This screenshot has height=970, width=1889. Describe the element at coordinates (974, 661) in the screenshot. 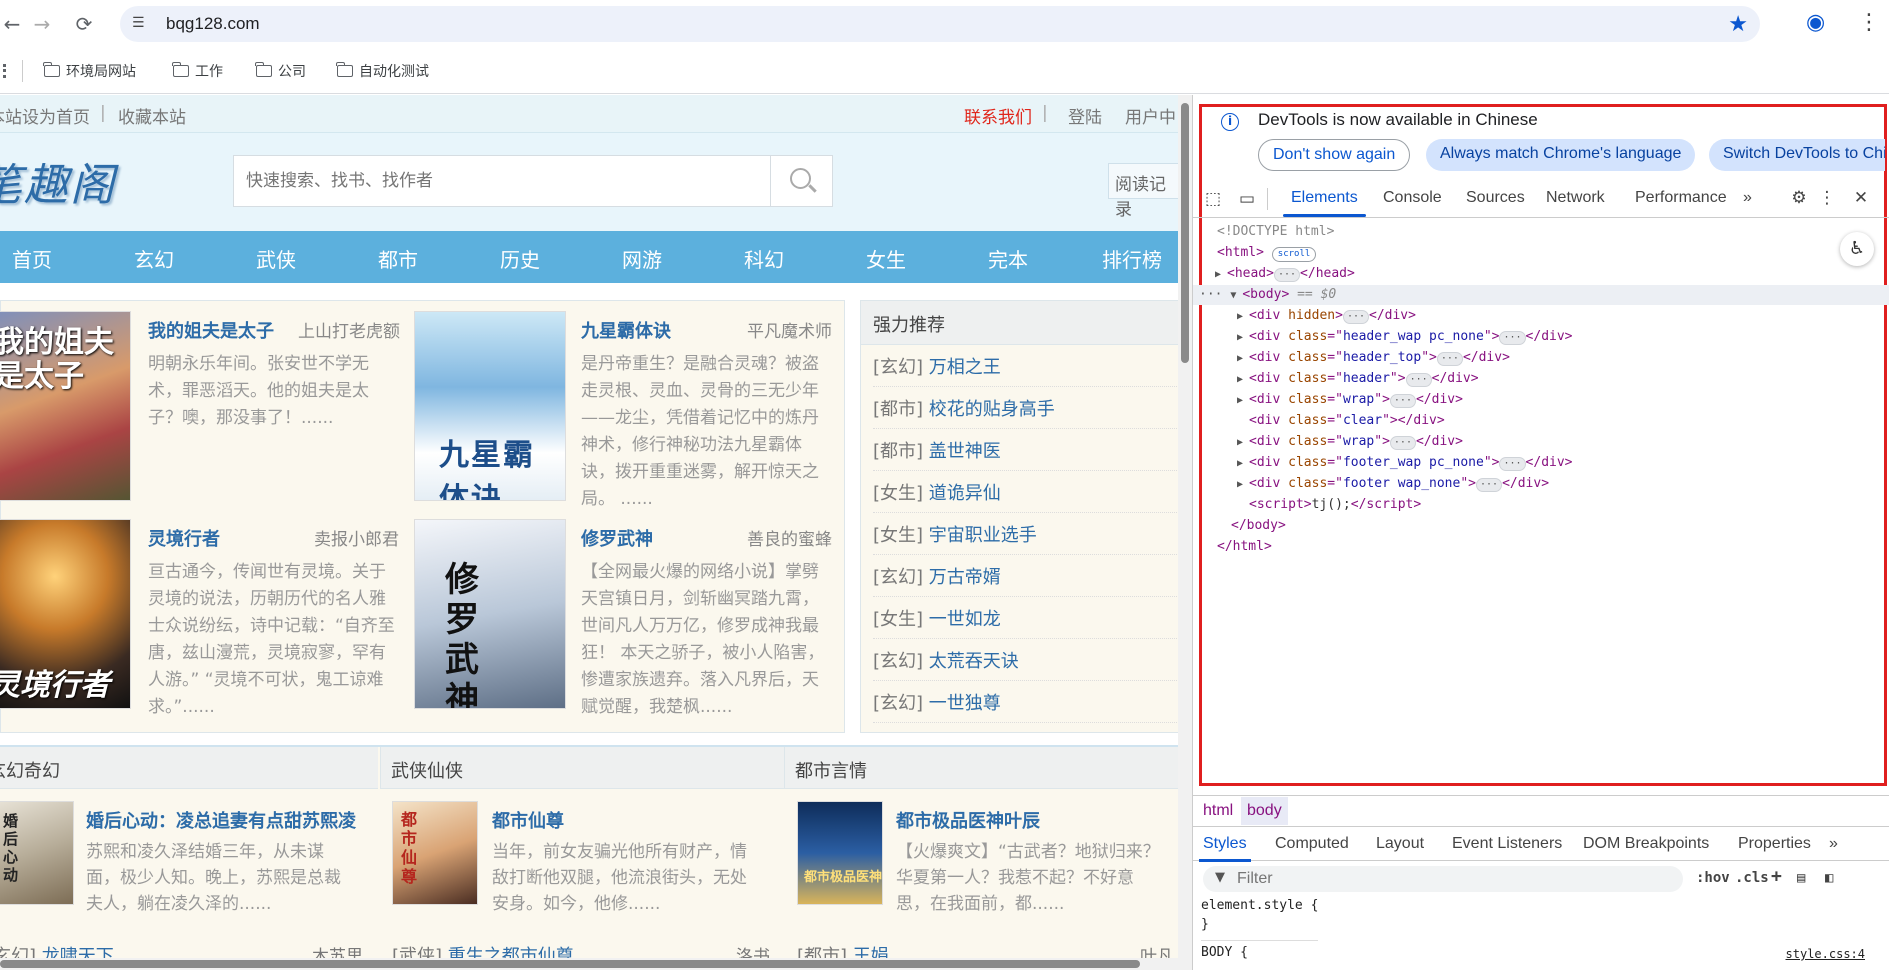

I see `recommend-title: 太荒吞天诀` at that location.